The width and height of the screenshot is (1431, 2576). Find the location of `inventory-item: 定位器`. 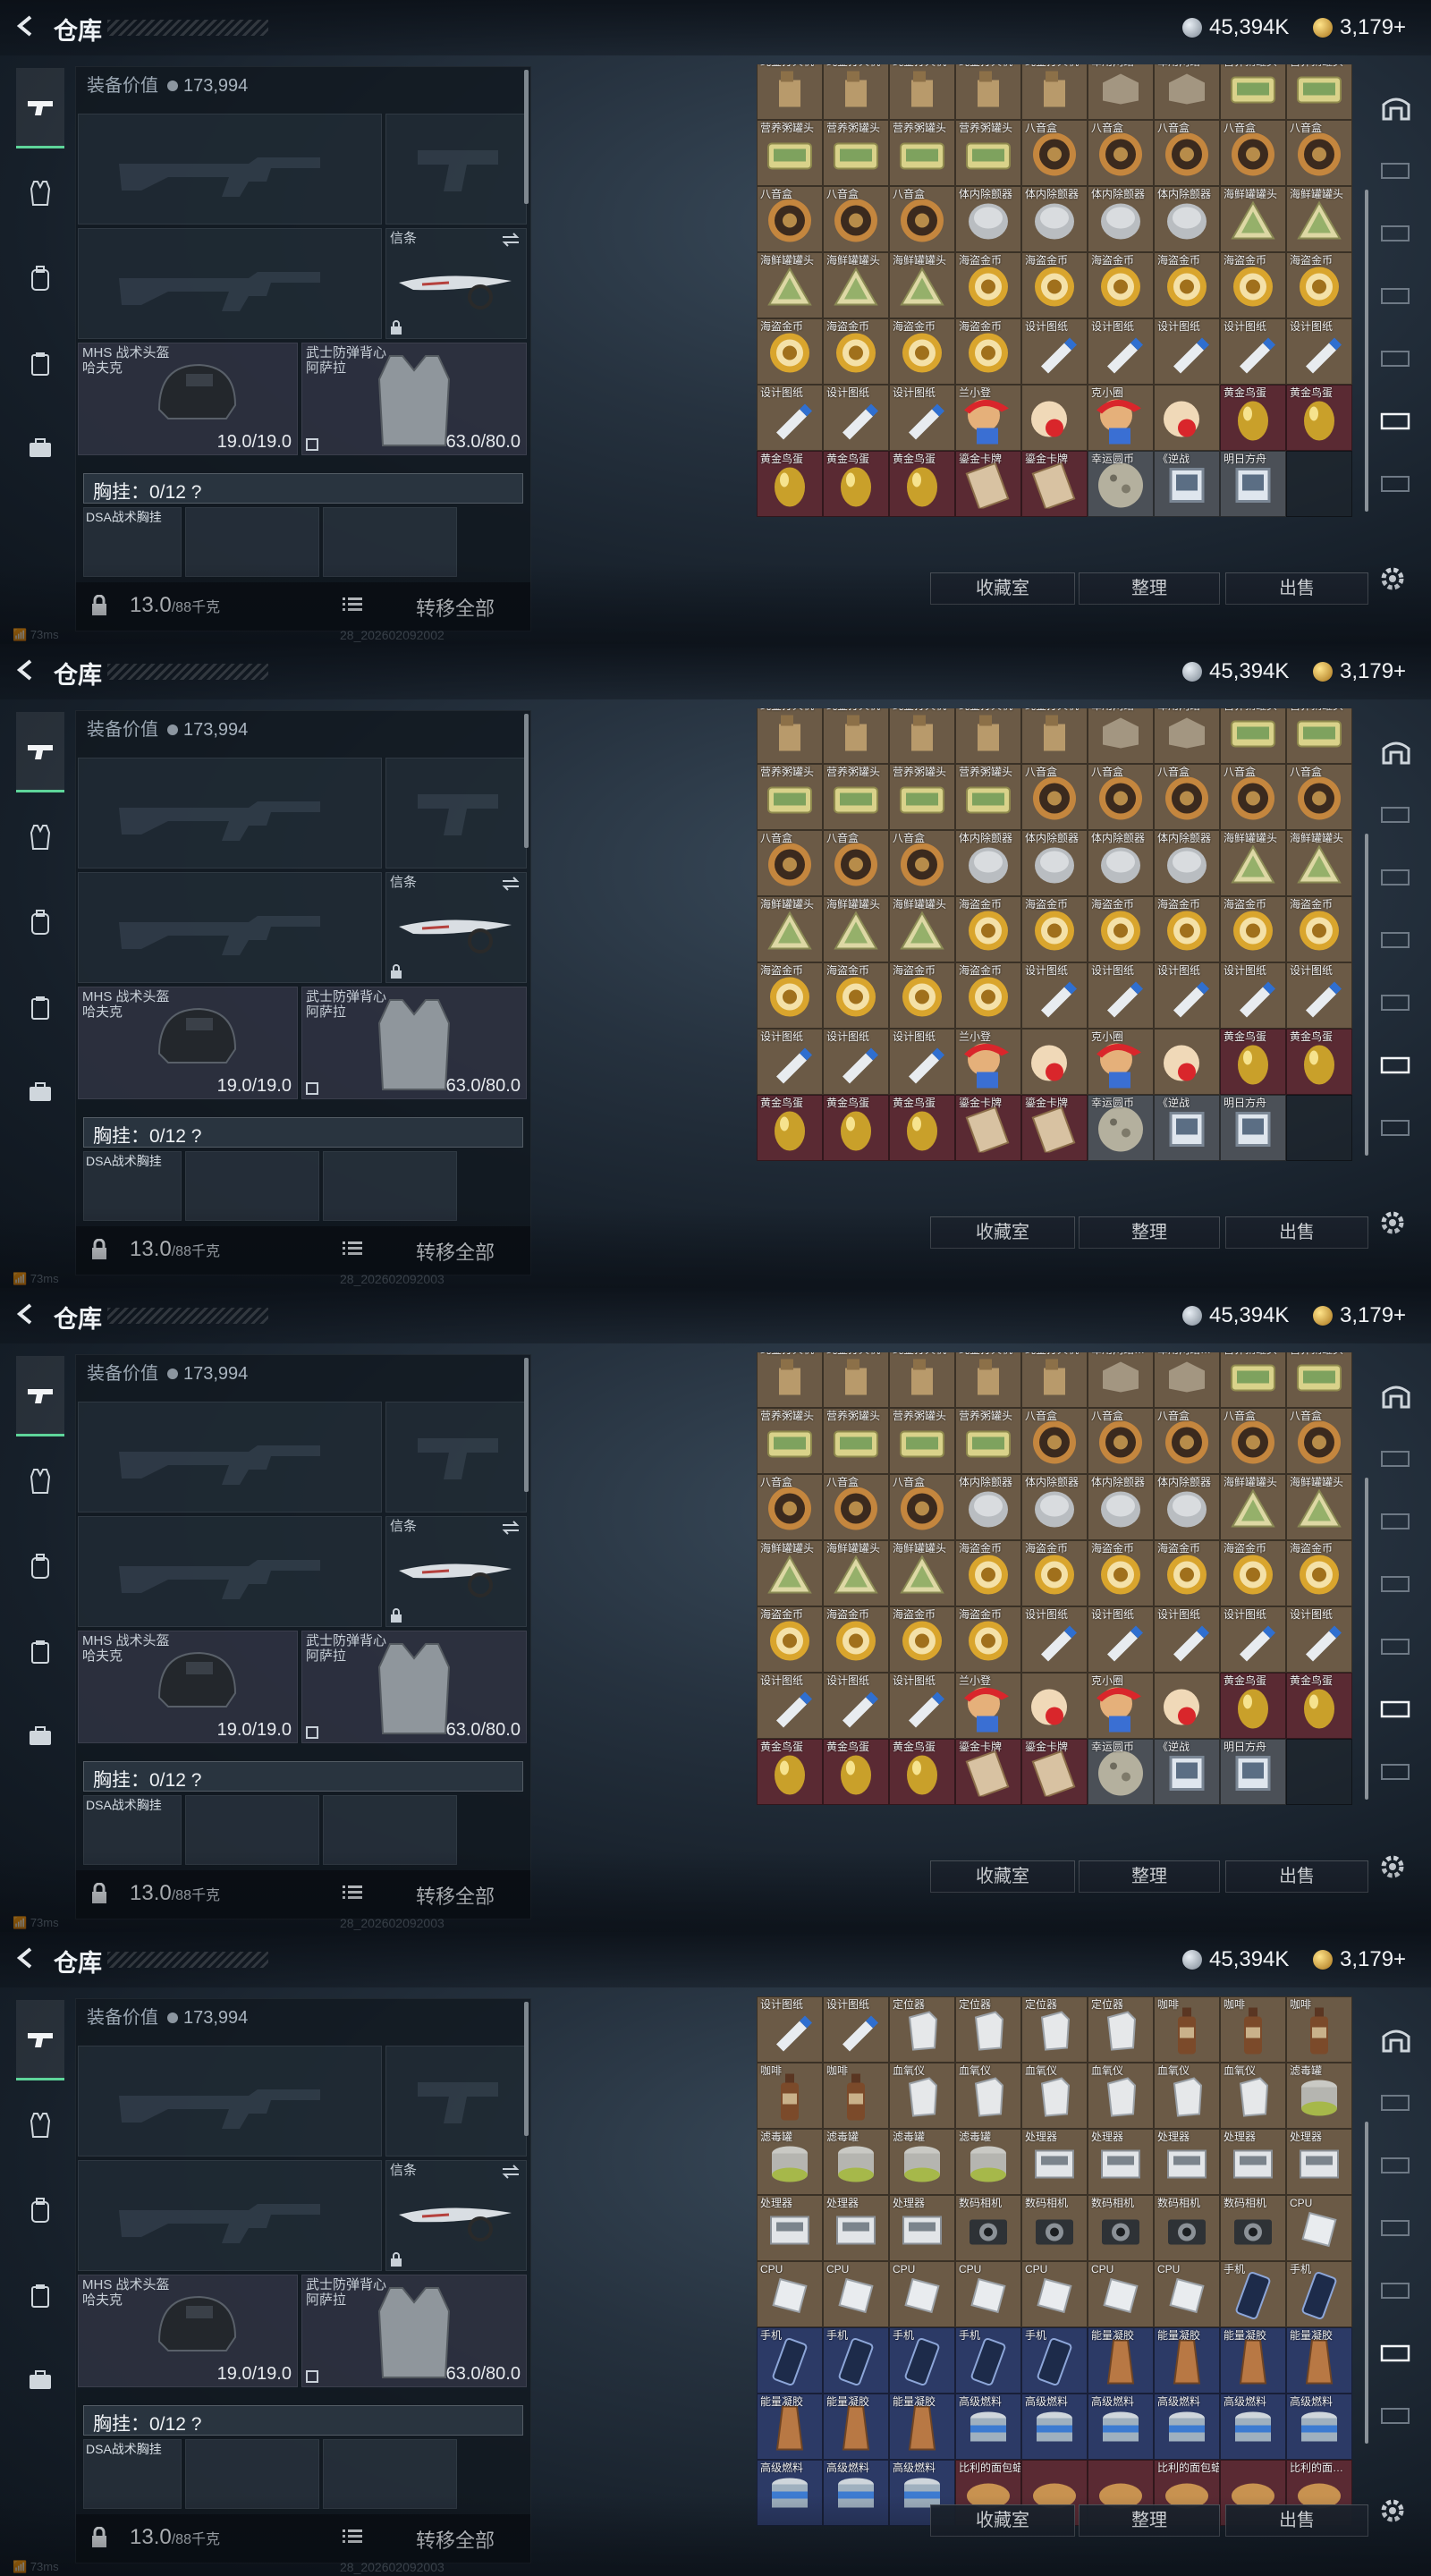

inventory-item: 定位器 is located at coordinates (922, 2029).